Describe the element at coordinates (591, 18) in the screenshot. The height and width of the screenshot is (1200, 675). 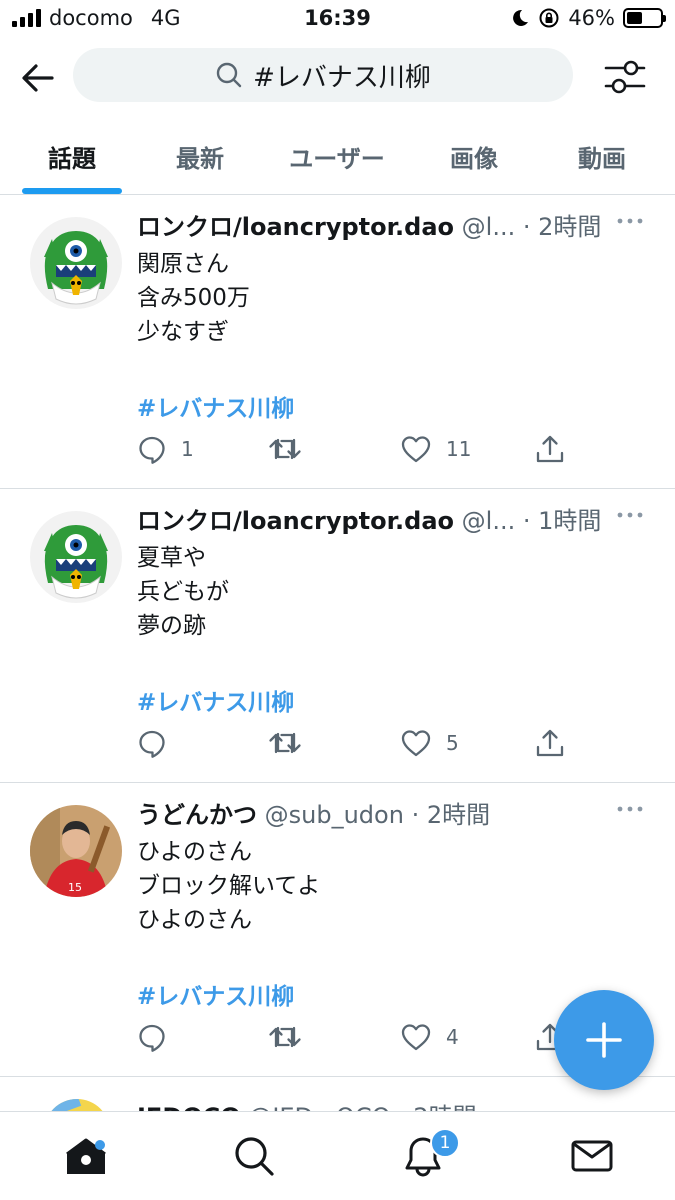
I see `battery-percent: 46%` at that location.